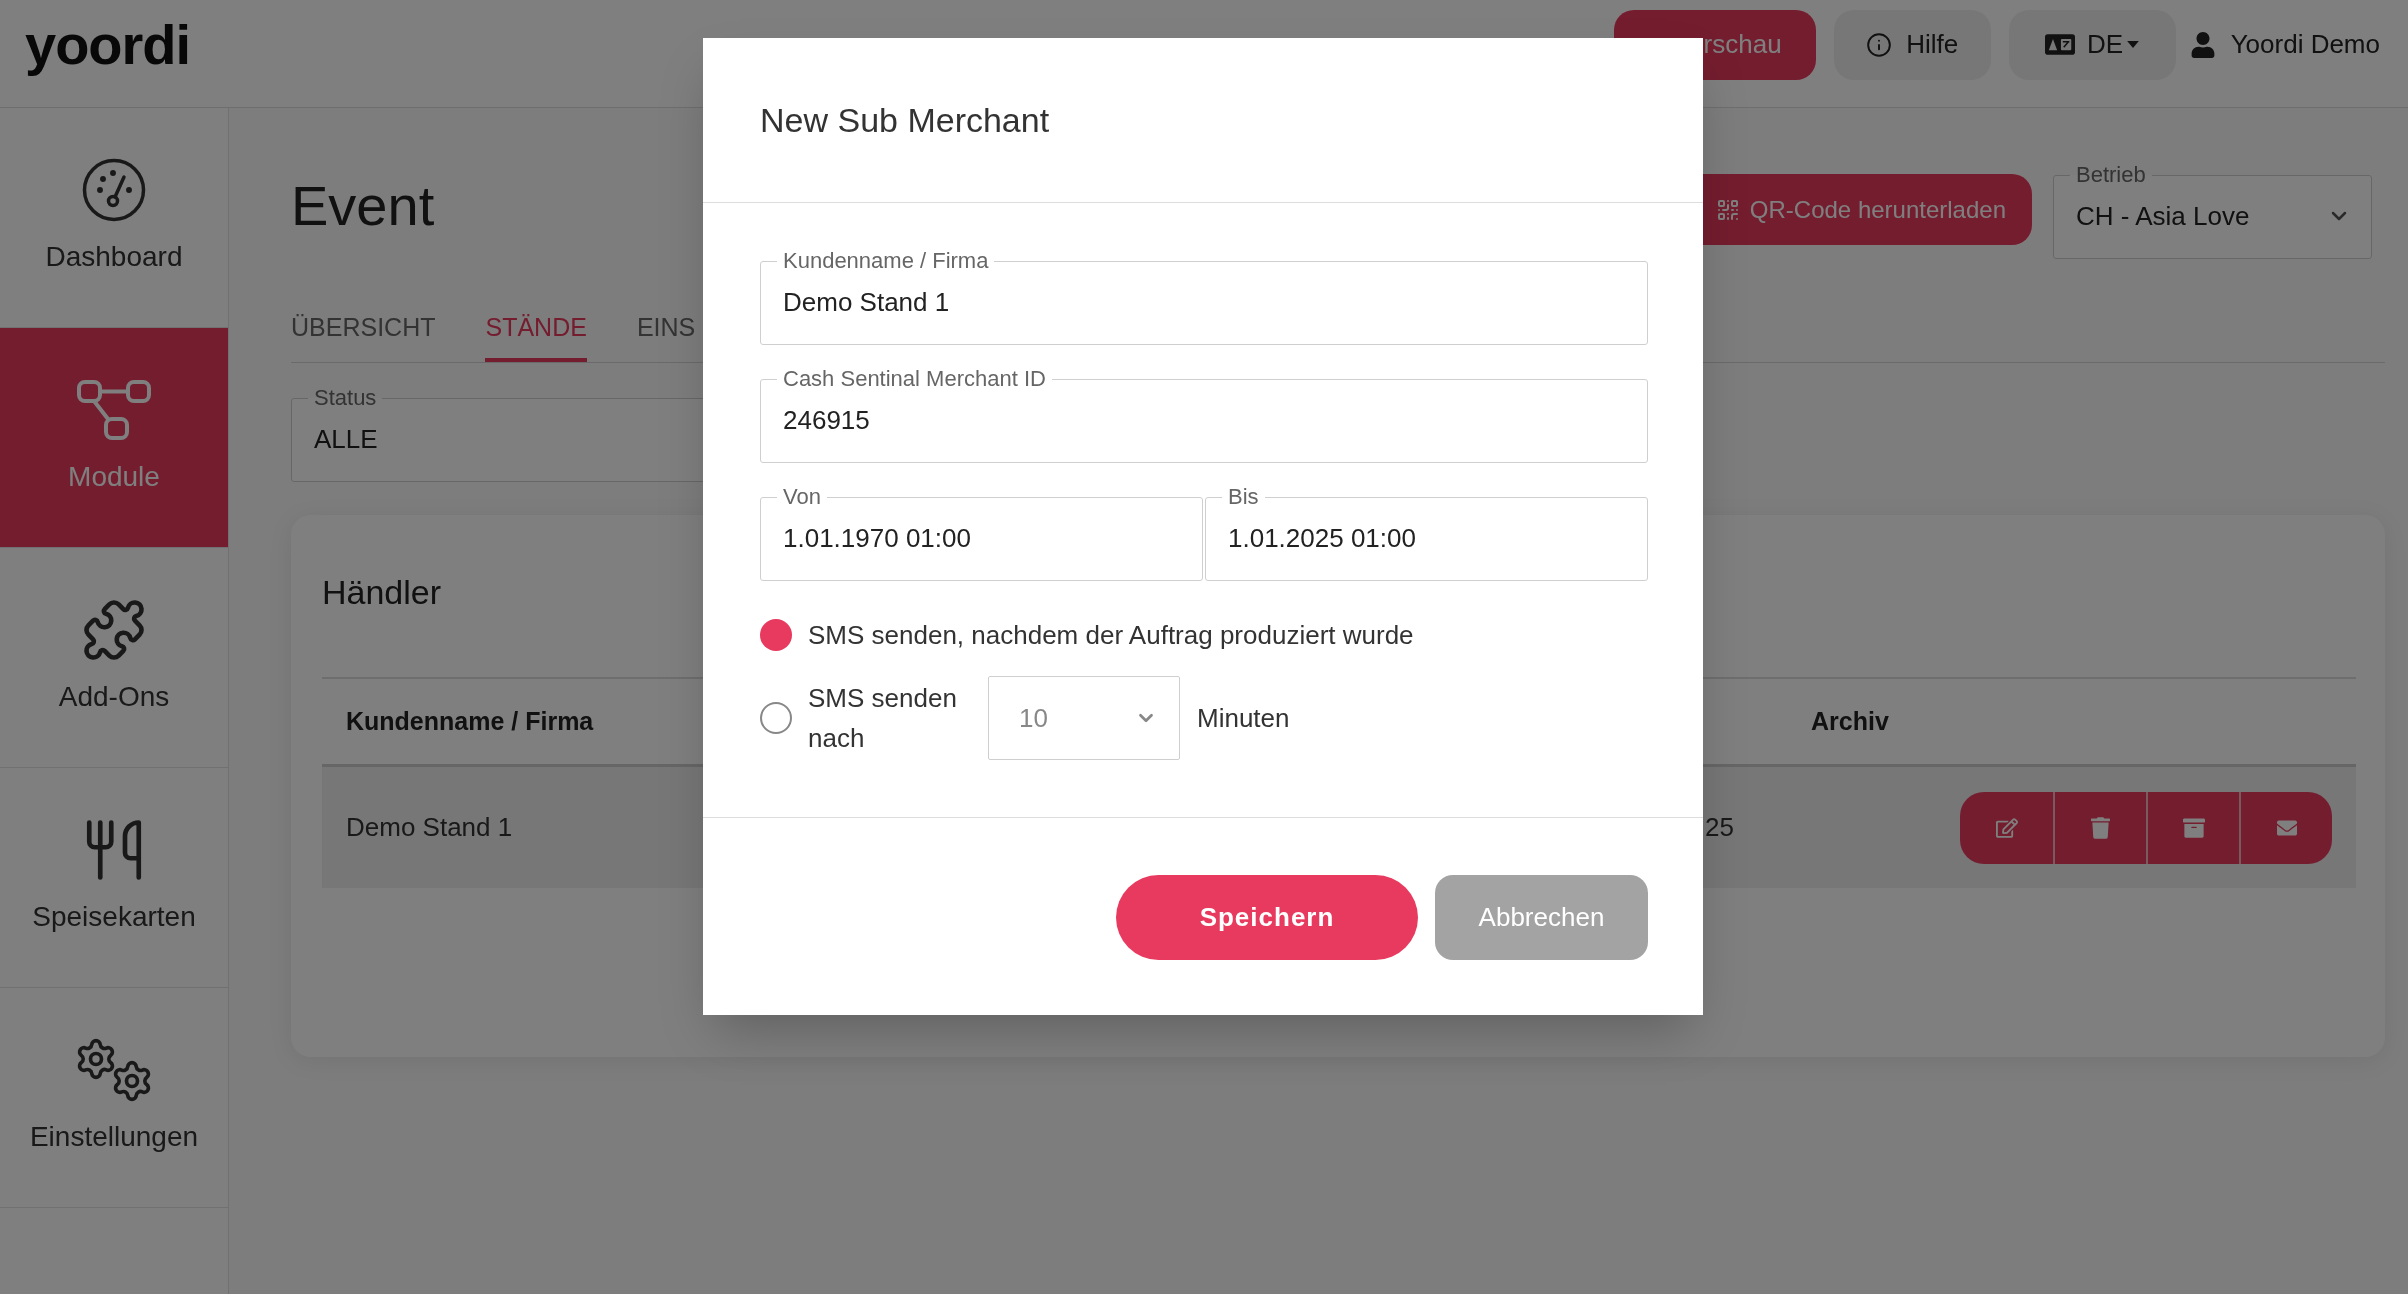 The height and width of the screenshot is (1294, 2408). Describe the element at coordinates (1204, 415) in the screenshot. I see `text-field: Cash Sentinal Merchant ID 246915` at that location.